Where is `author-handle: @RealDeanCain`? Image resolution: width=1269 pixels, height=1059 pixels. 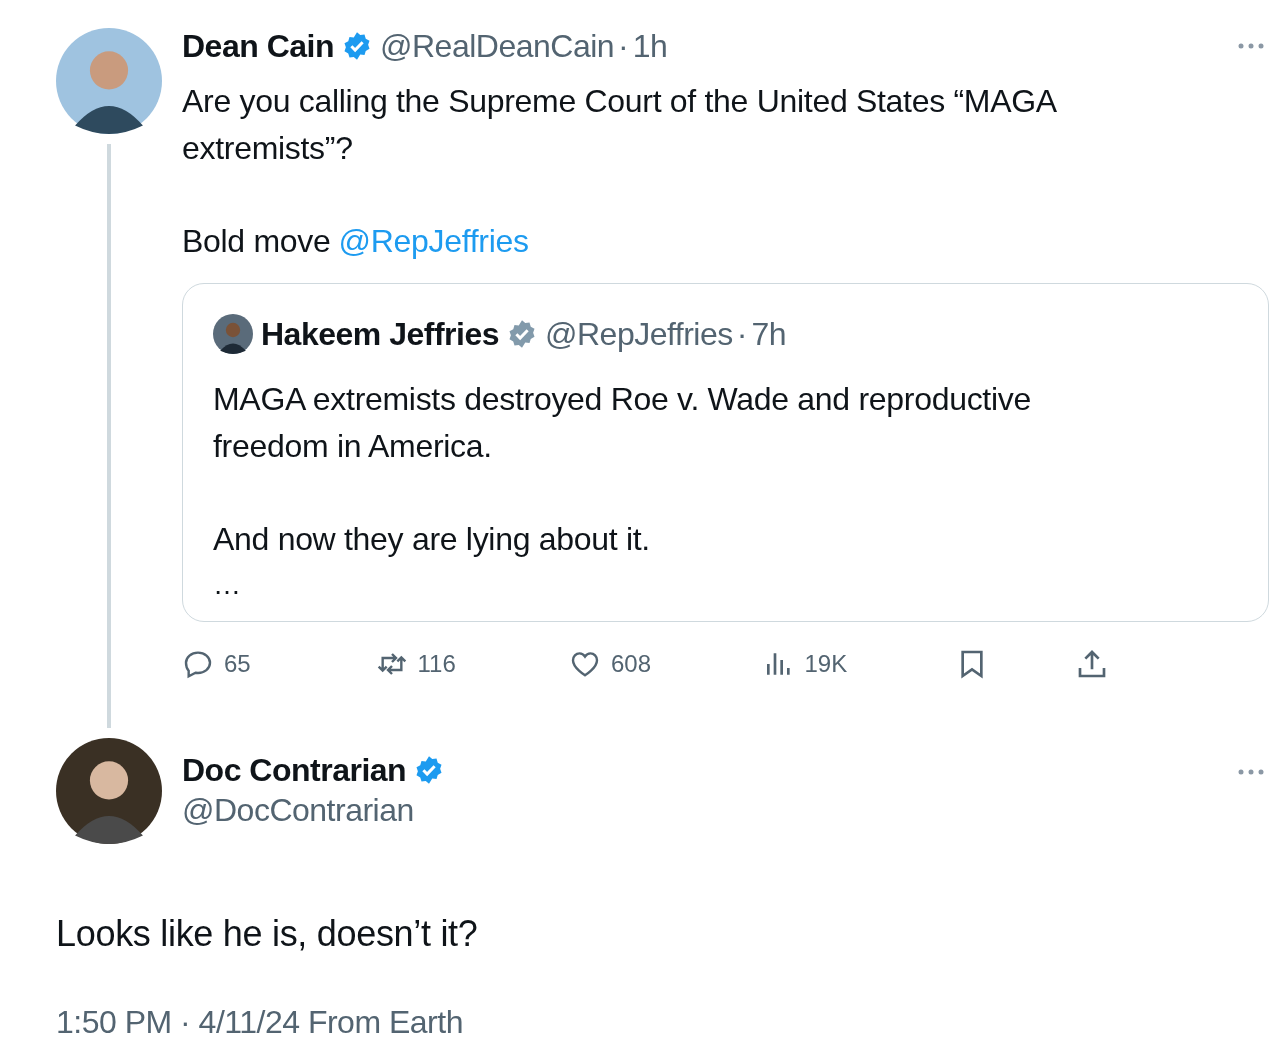
author-handle: @RealDeanCain is located at coordinates (497, 46).